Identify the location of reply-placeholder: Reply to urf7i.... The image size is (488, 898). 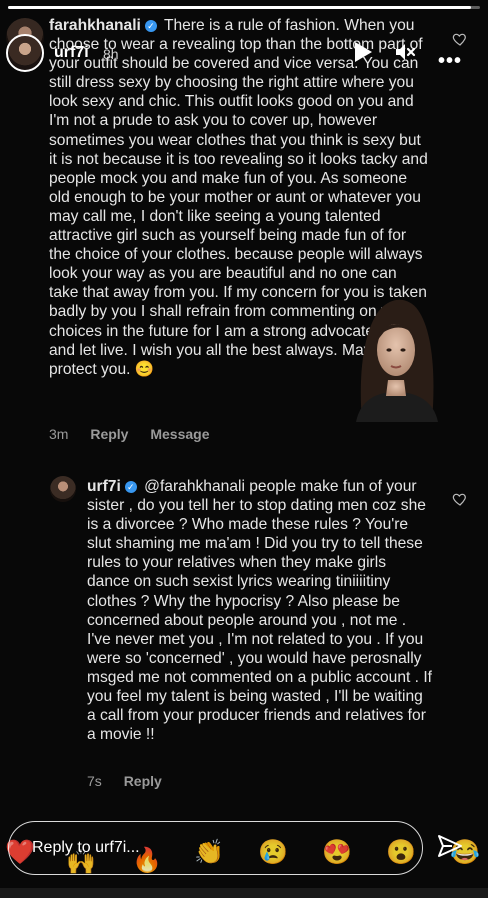
(86, 847).